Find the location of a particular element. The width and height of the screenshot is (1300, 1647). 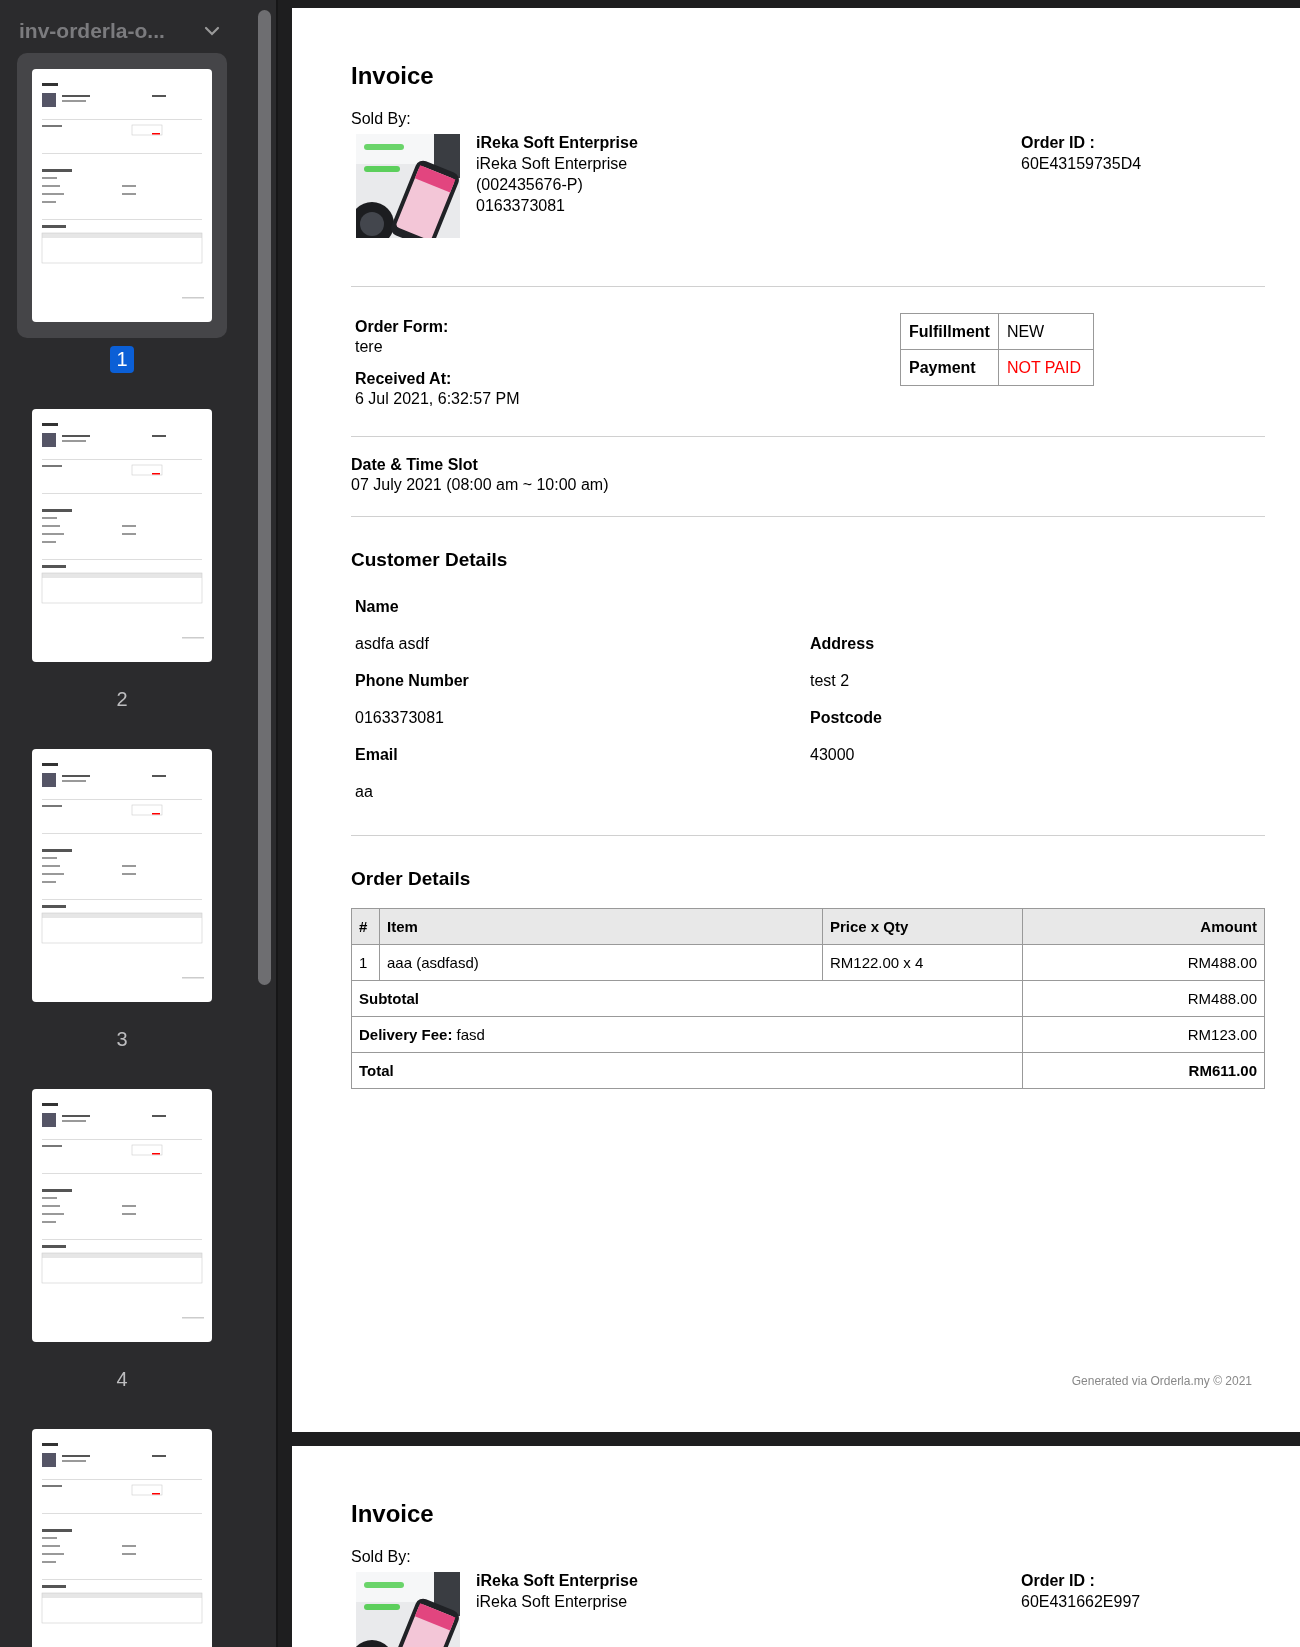

section-title: Order Details is located at coordinates (411, 879).